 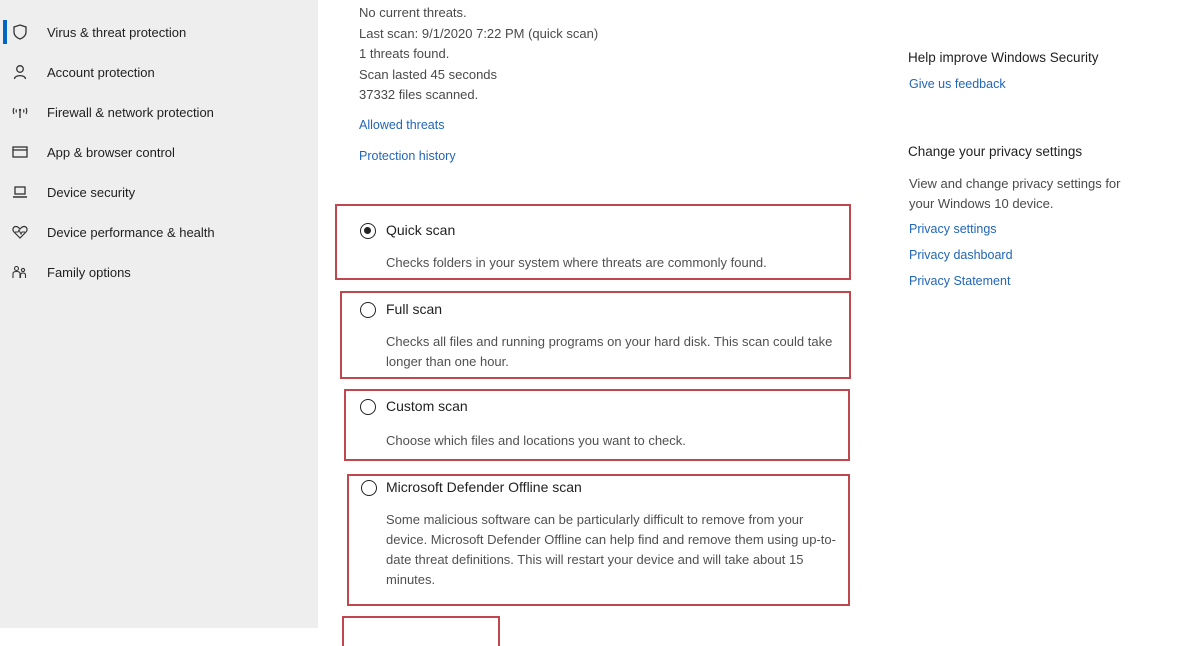 I want to click on sidebar-item-virus-threat-protection: Virus & threat protection, so click(x=159, y=32).